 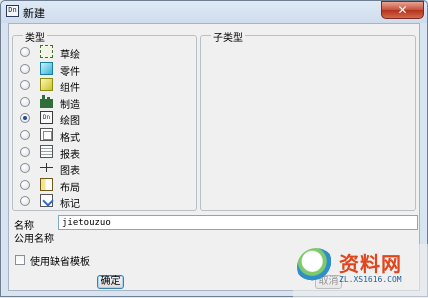 I want to click on sketch-icon, so click(x=46, y=51).